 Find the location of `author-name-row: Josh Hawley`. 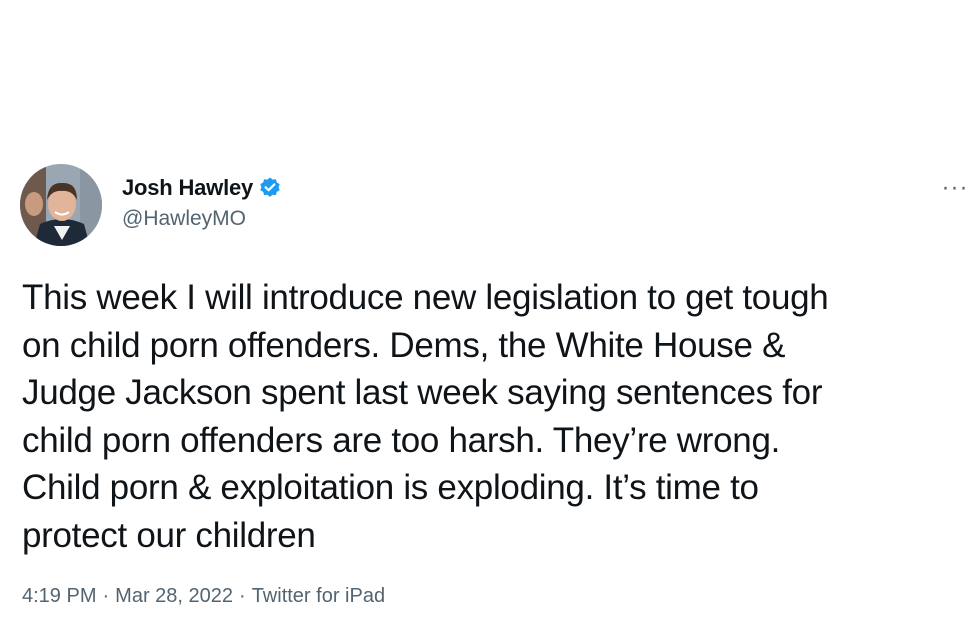

author-name-row: Josh Hawley is located at coordinates (202, 188).